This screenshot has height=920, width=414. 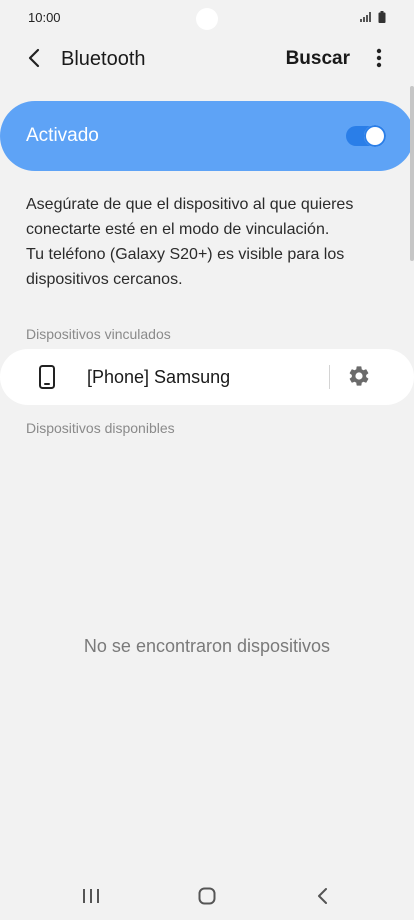 I want to click on battery-icon, so click(x=382, y=17).